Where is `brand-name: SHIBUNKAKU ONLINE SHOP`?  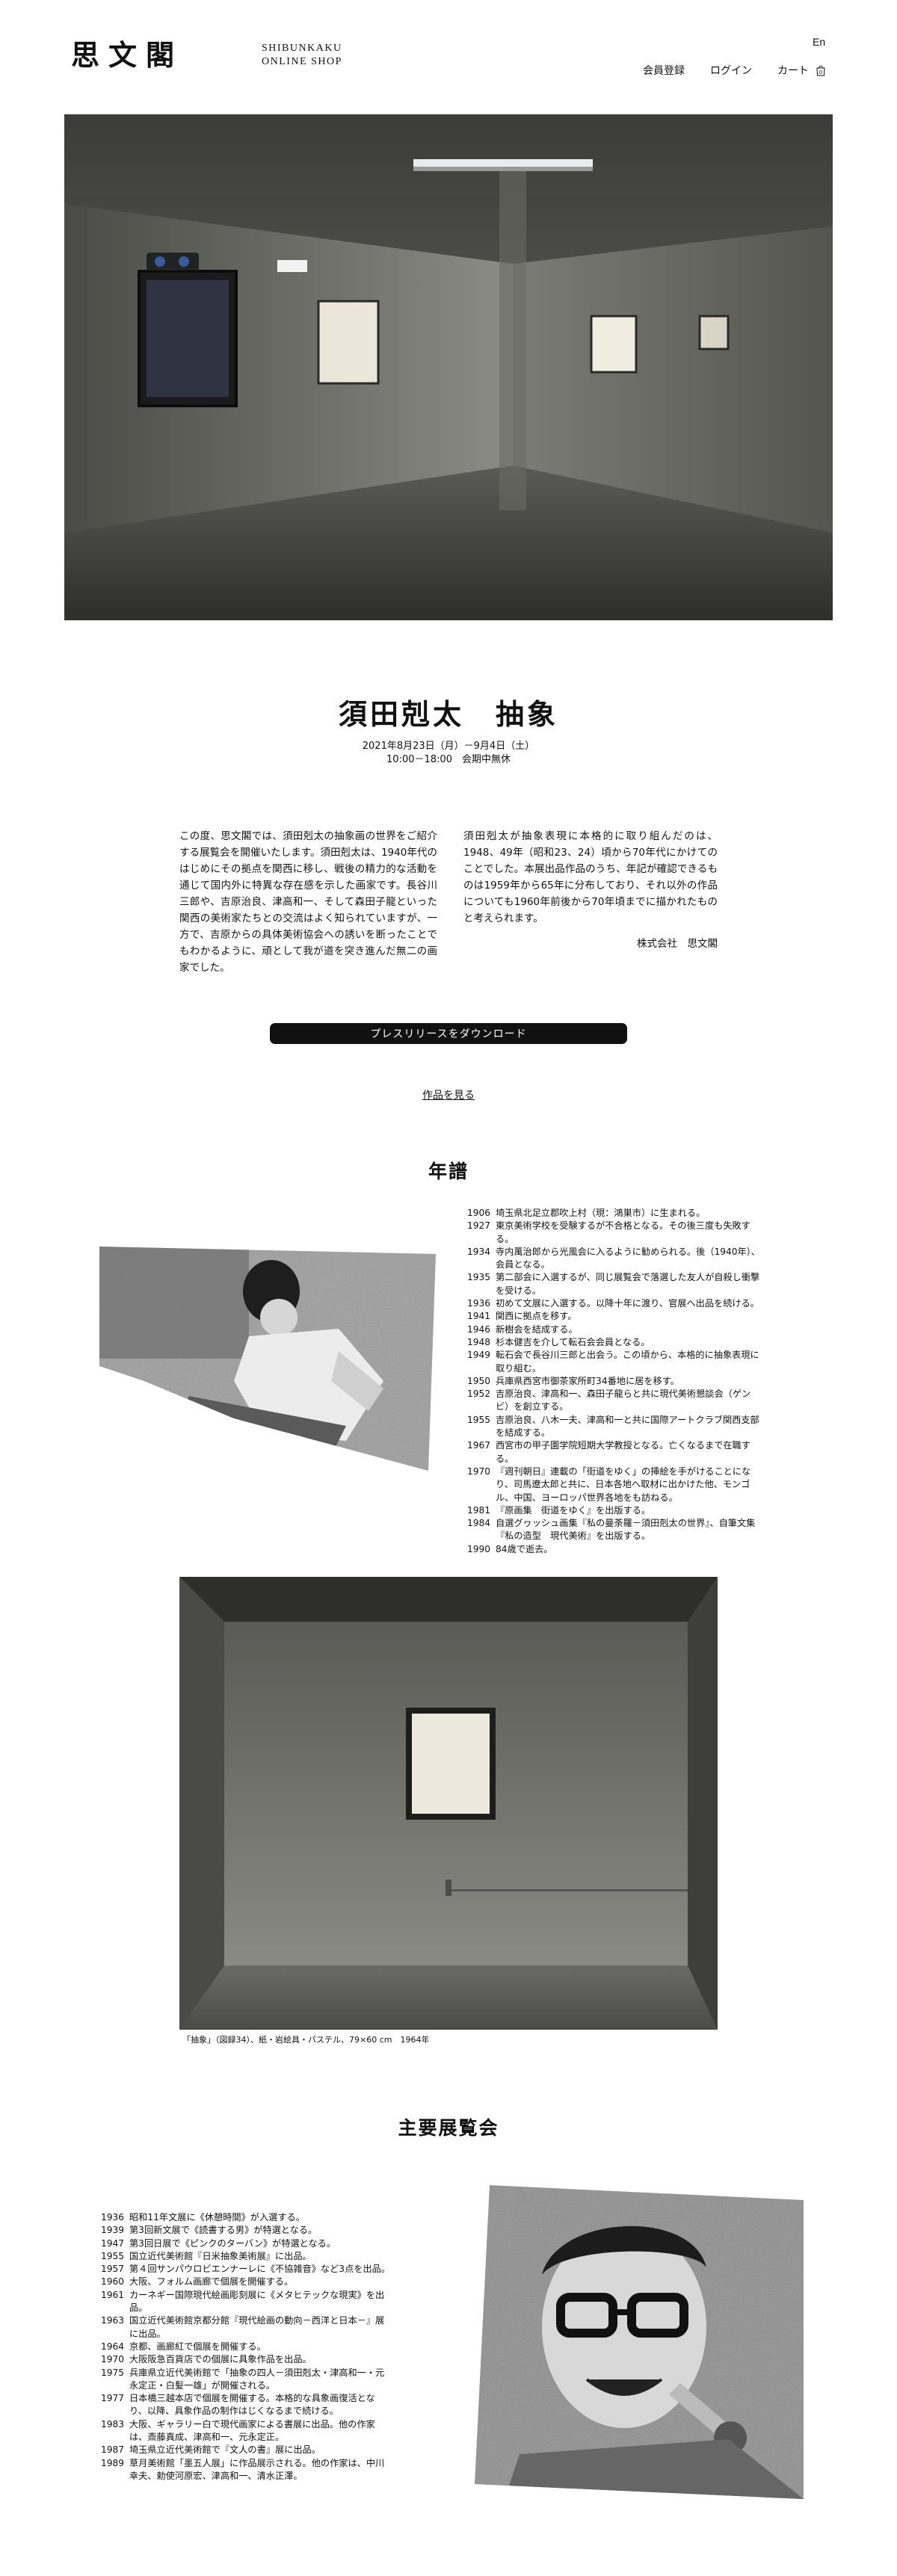
brand-name: SHIBUNKAKU ONLINE SHOP is located at coordinates (302, 56).